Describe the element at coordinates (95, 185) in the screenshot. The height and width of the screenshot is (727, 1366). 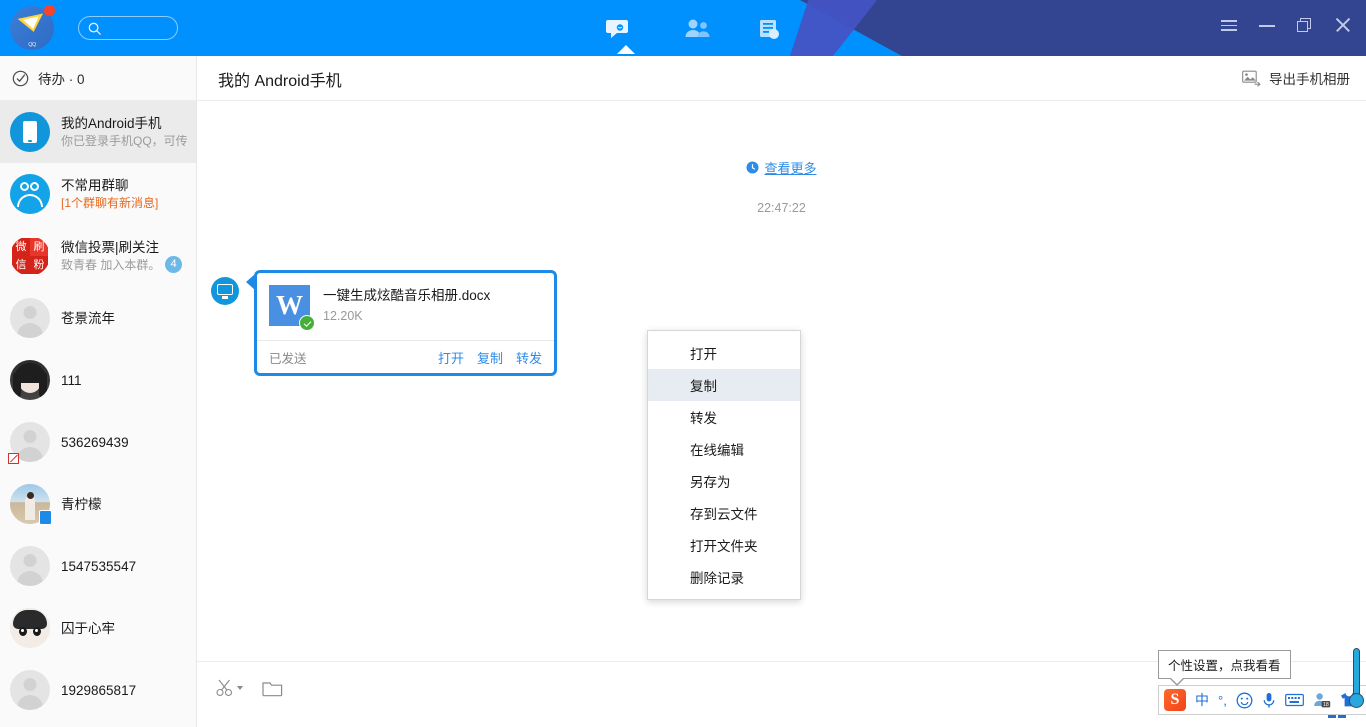
I see `contact-name: 不常用群聊` at that location.